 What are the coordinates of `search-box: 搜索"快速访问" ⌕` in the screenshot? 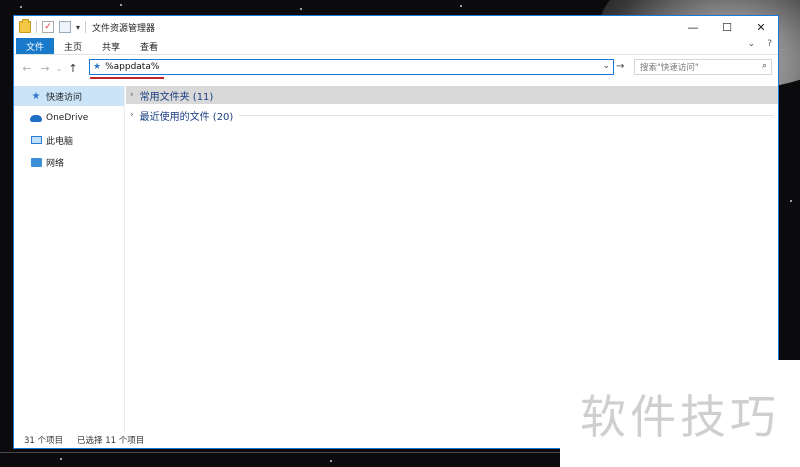 It's located at (703, 67).